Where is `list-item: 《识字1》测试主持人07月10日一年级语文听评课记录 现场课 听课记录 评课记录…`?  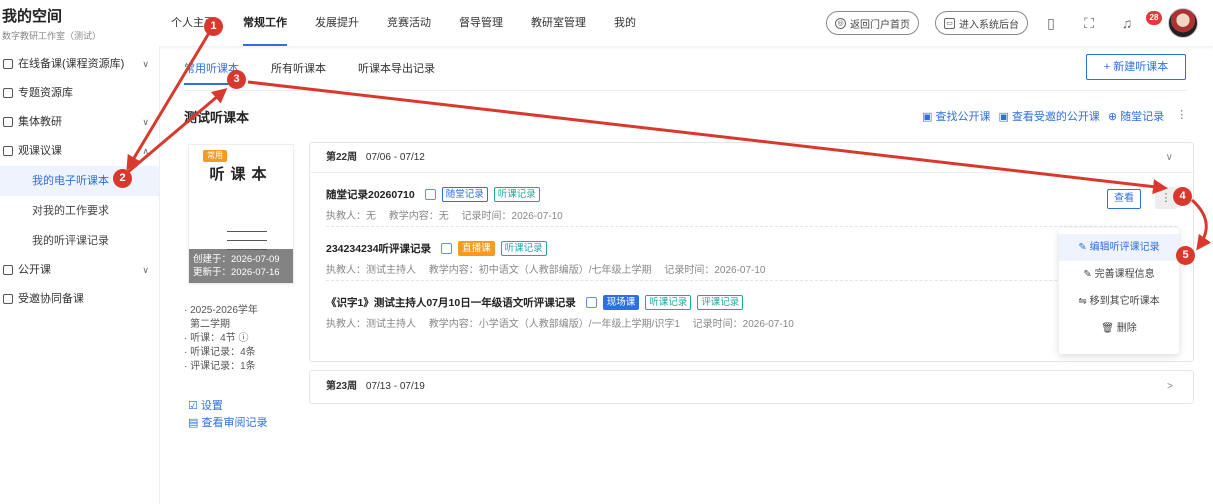
list-item: 《识字1》测试主持人07月10日一年级语文听评课记录 现场课 听课记录 评课记录… is located at coordinates (751, 308).